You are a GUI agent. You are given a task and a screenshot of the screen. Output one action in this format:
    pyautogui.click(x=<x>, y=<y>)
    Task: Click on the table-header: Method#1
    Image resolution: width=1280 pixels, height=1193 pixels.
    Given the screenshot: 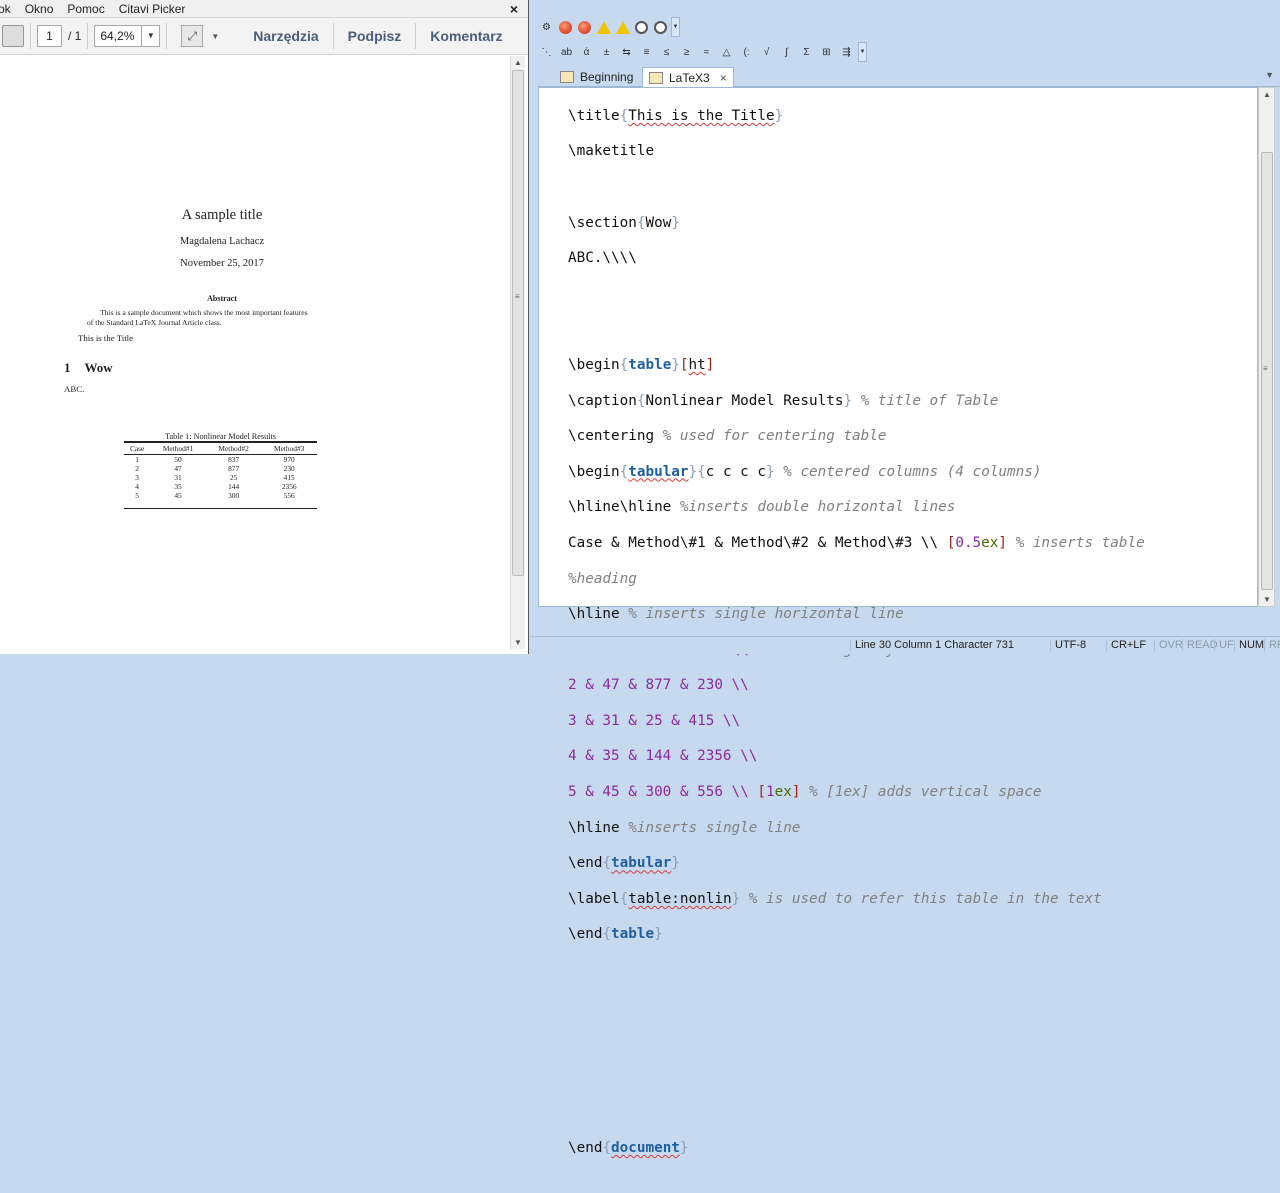 What is the action you would take?
    pyautogui.click(x=178, y=448)
    